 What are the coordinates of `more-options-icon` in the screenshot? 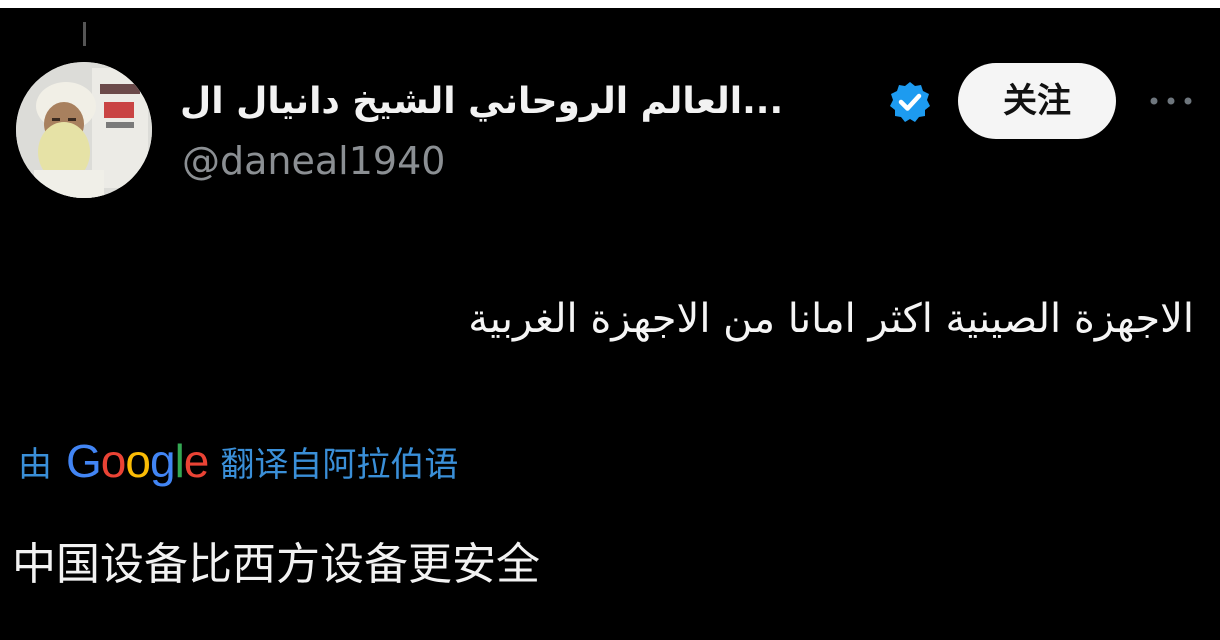 It's located at (1171, 101).